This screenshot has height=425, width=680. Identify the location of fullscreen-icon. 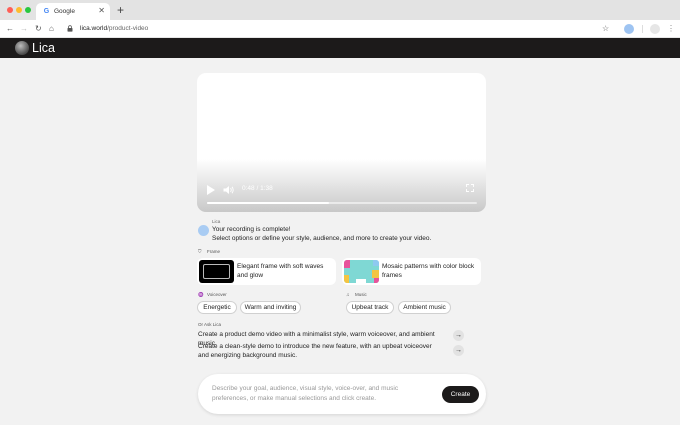
(470, 188).